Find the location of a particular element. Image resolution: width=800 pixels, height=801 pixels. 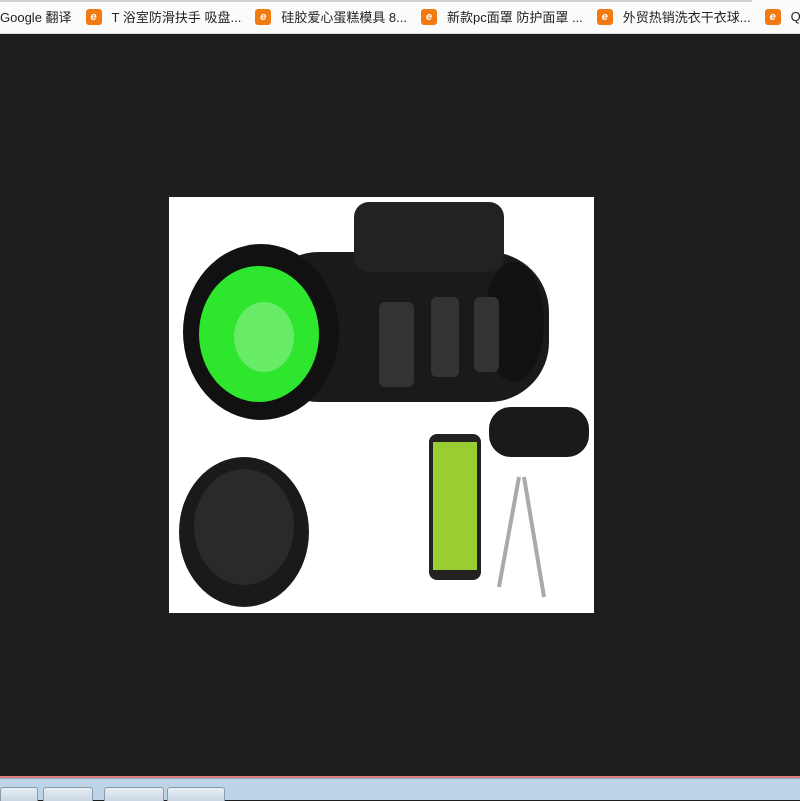

lens-highlight is located at coordinates (264, 337).